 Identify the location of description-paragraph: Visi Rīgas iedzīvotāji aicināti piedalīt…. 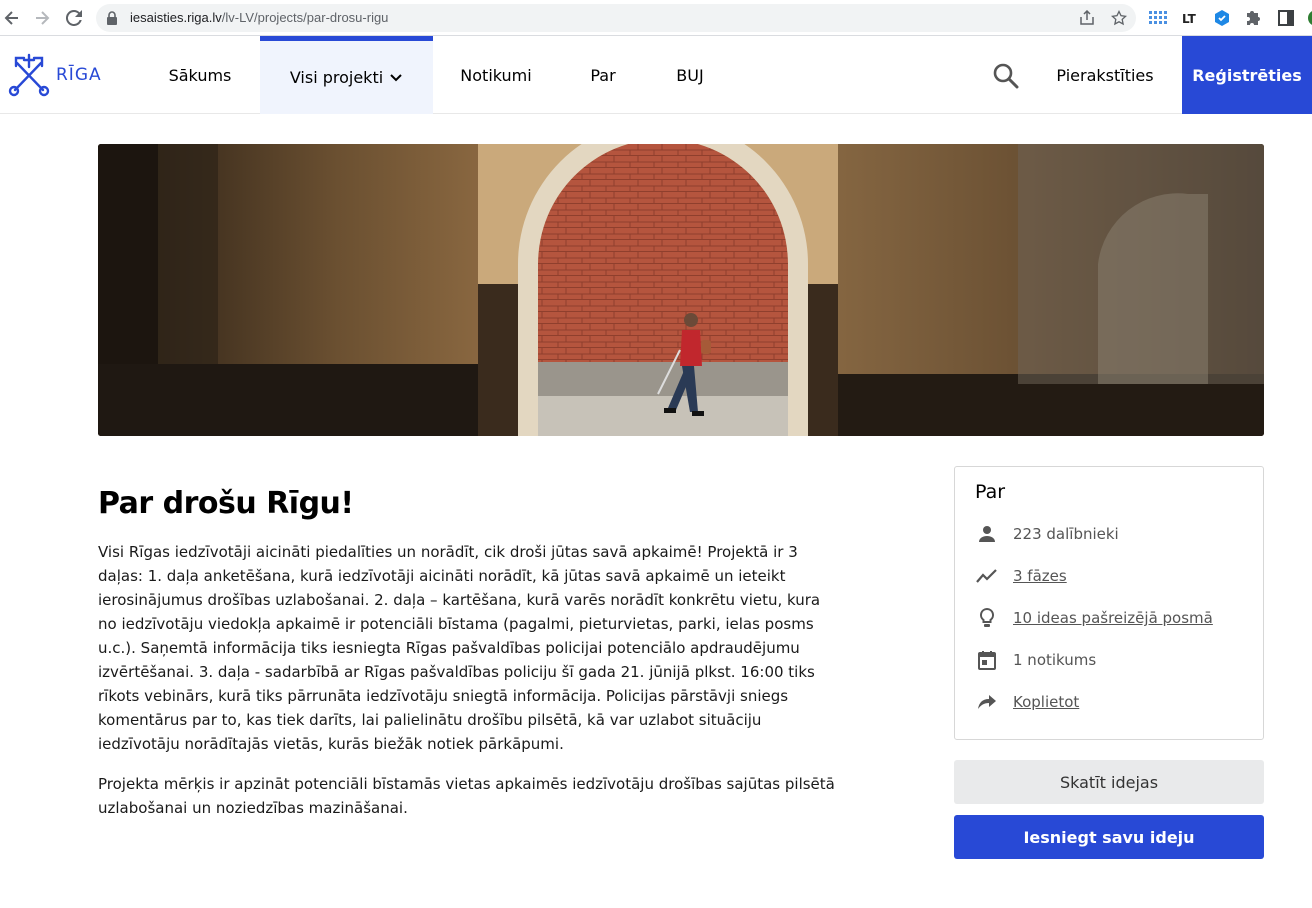
(459, 648).